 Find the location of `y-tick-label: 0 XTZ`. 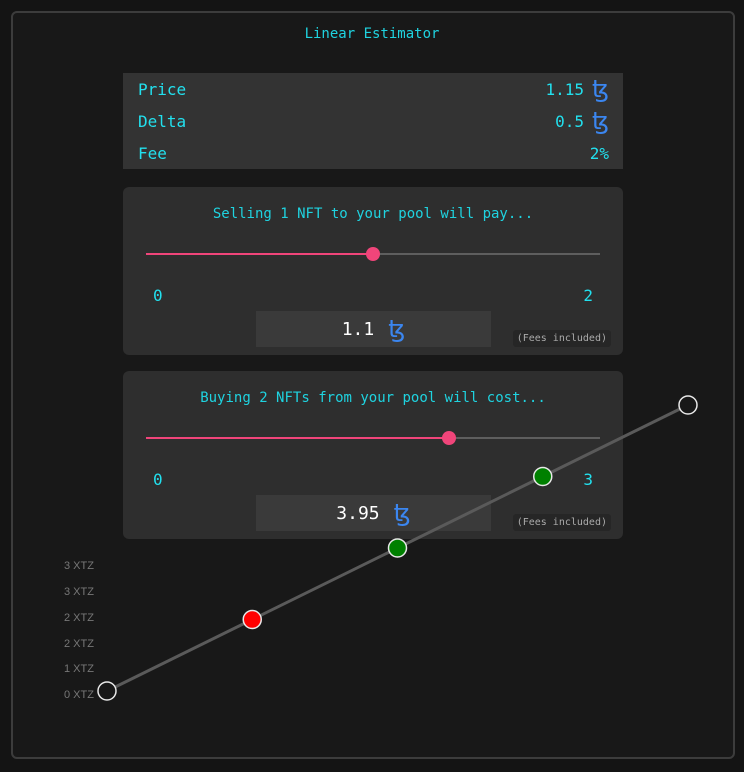

y-tick-label: 0 XTZ is located at coordinates (79, 695).